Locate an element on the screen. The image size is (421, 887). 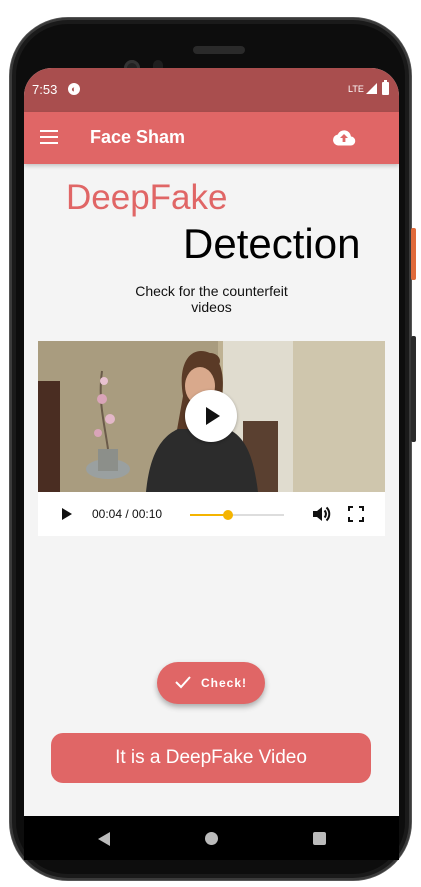
volume-icon is located at coordinates (321, 514).